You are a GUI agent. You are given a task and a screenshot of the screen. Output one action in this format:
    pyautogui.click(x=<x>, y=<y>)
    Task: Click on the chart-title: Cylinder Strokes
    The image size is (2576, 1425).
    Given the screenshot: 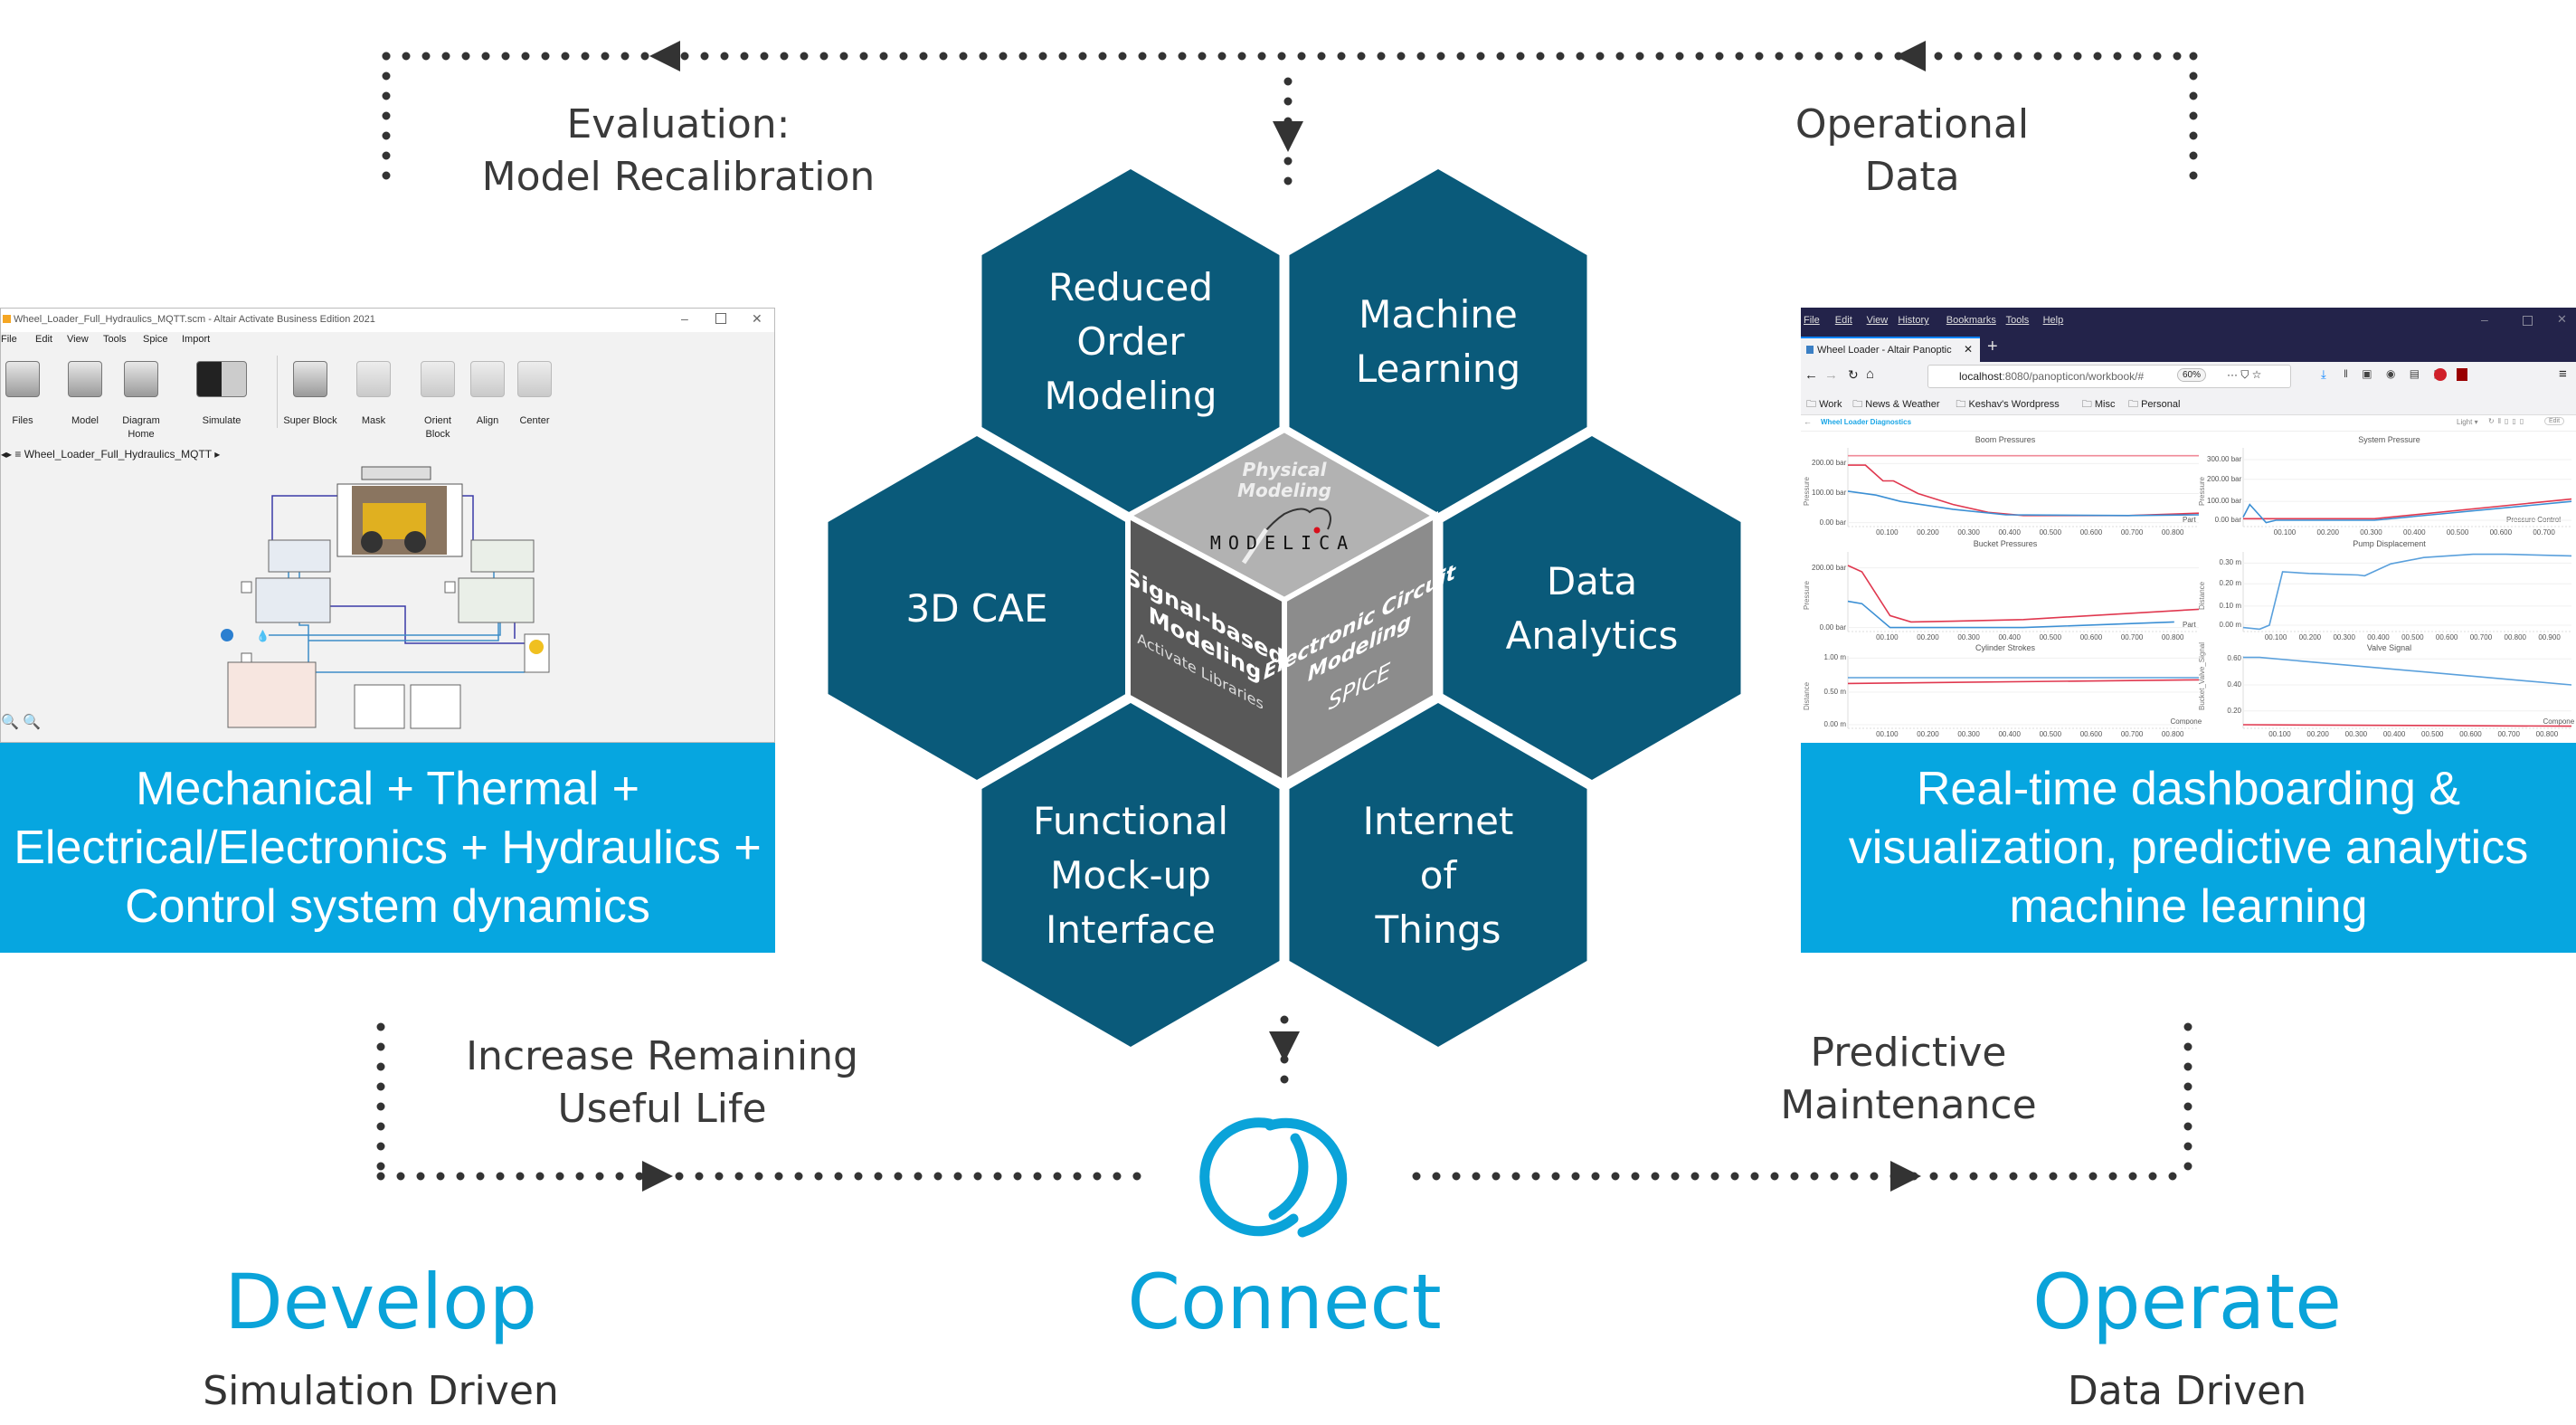 What is the action you would take?
    pyautogui.click(x=2005, y=648)
    